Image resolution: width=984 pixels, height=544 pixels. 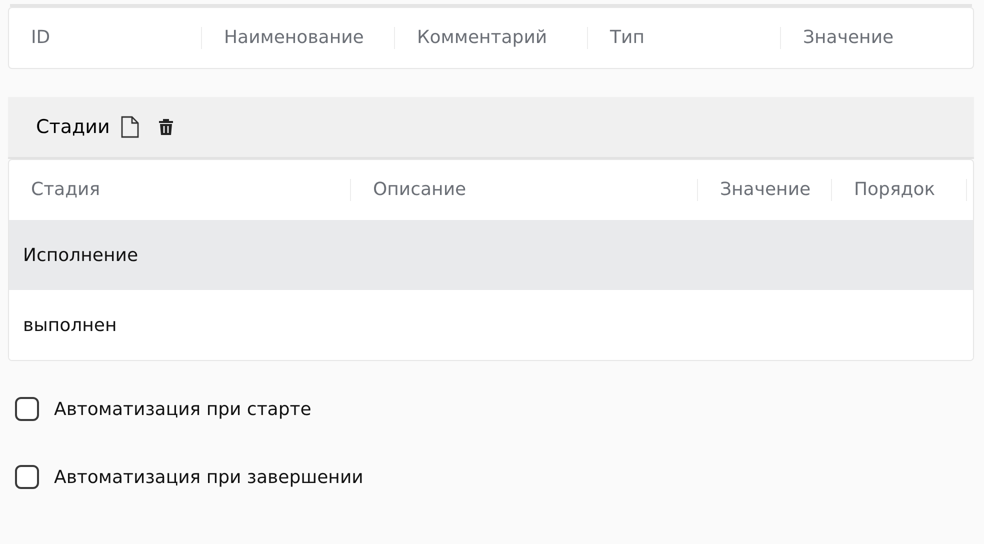 What do you see at coordinates (491, 255) in the screenshot?
I see `table-row: Исполнение` at bounding box center [491, 255].